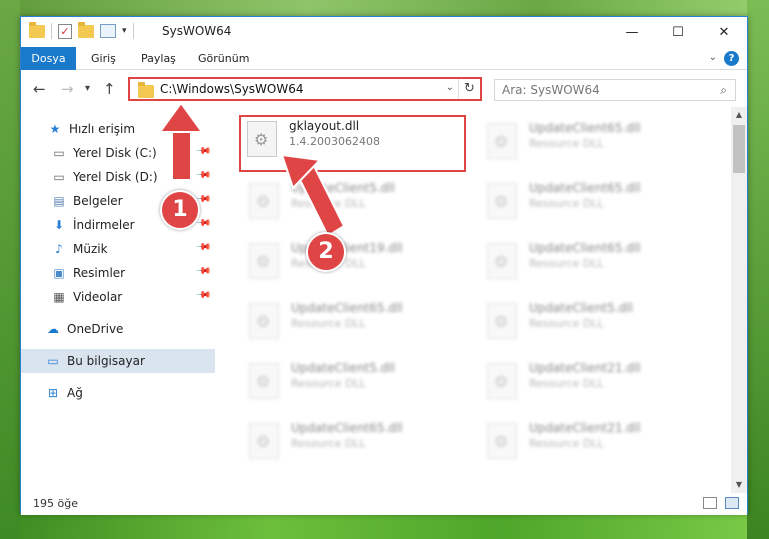  Describe the element at coordinates (326, 252) in the screenshot. I see `step-2-badge: 2` at that location.